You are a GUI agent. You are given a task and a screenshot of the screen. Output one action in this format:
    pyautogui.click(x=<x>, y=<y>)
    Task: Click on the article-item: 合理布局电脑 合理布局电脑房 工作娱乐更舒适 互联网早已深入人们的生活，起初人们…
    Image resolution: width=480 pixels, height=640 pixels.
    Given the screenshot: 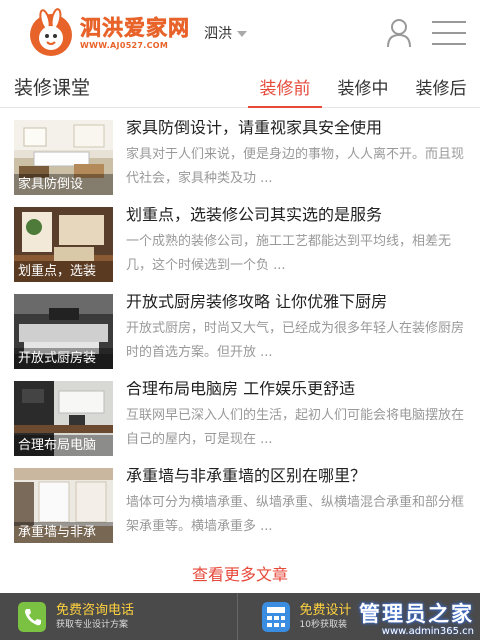 What is the action you would take?
    pyautogui.click(x=240, y=424)
    